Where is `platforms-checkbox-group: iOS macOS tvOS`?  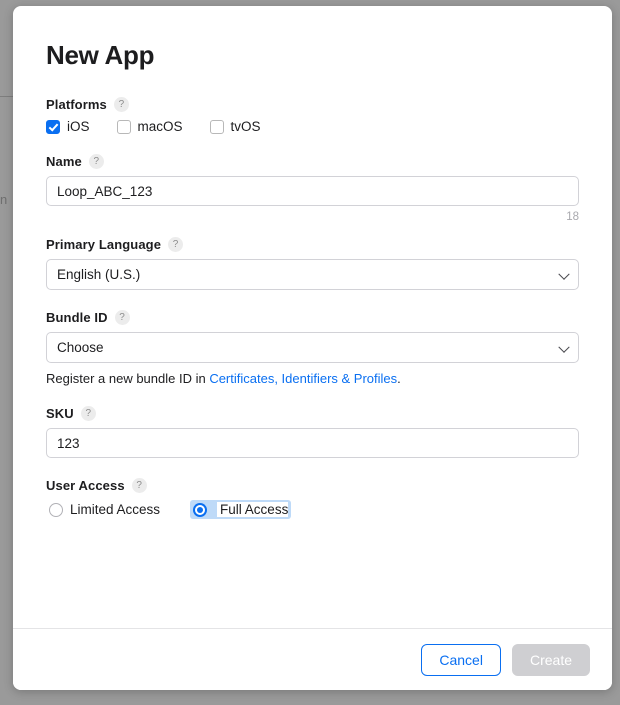
platforms-checkbox-group: iOS macOS tvOS is located at coordinates (312, 126).